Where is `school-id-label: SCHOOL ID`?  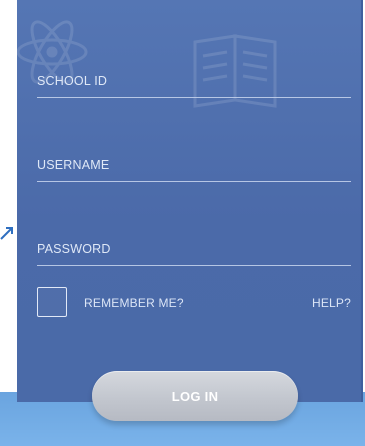
school-id-label: SCHOOL ID is located at coordinates (72, 81).